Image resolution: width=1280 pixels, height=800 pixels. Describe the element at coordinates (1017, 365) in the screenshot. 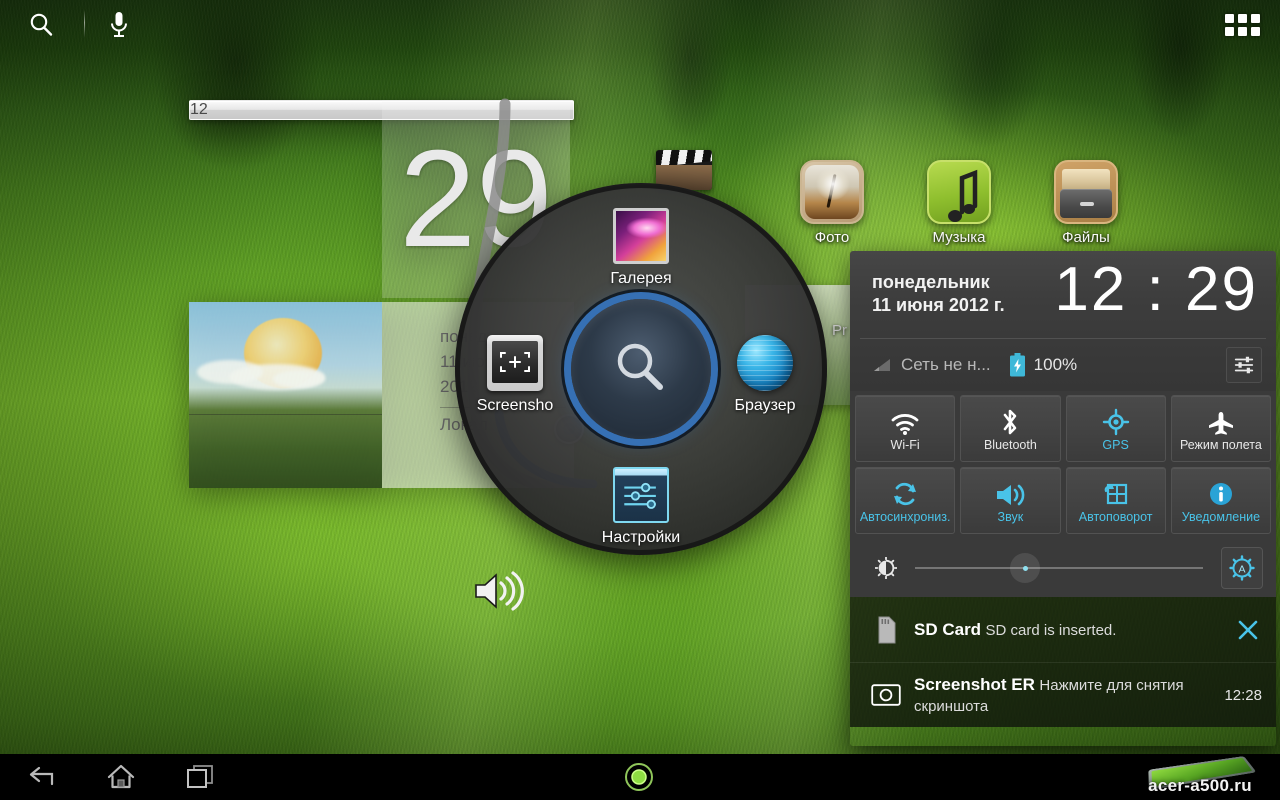

I see `battery-charging-icon` at that location.